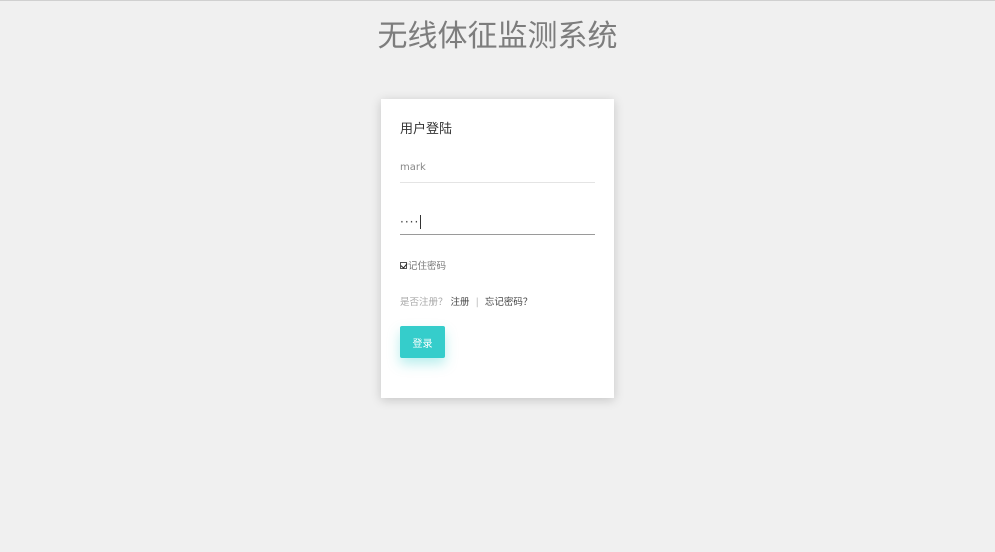 This screenshot has width=995, height=552. I want to click on forgot-password-link: 忘记密码？, so click(509, 302).